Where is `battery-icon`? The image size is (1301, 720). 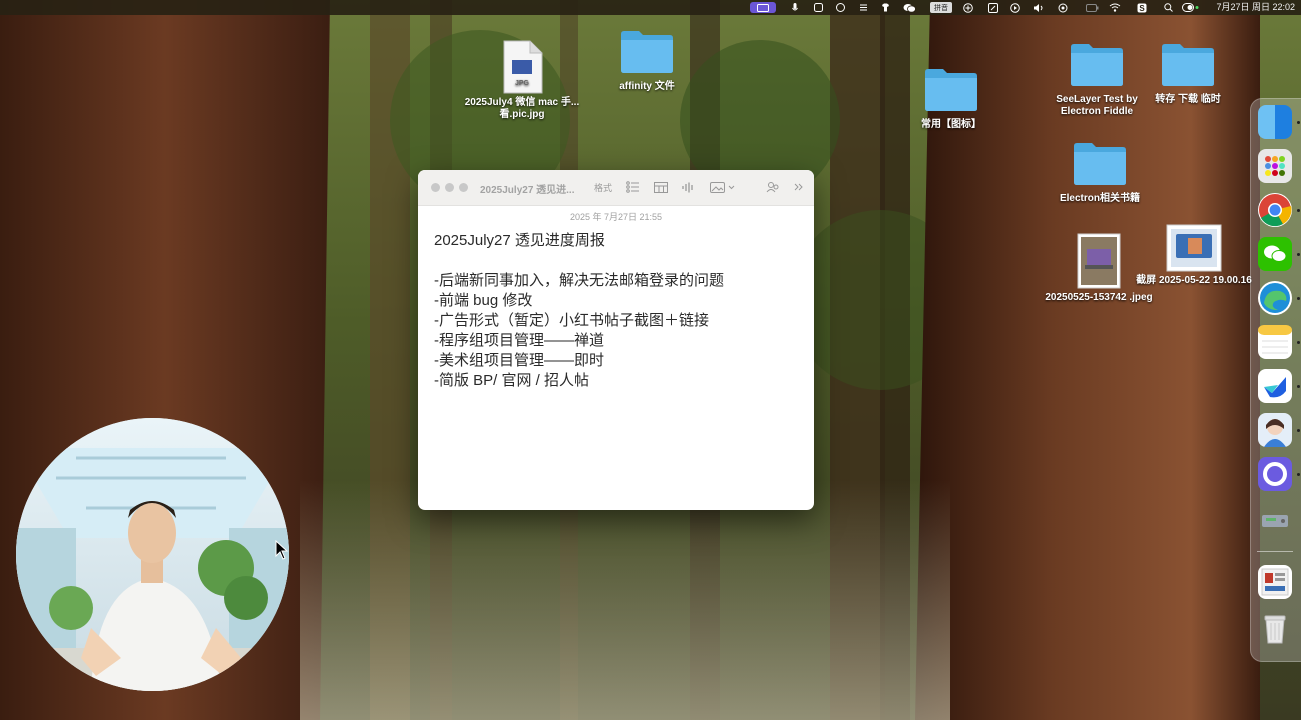
battery-icon is located at coordinates (1092, 7).